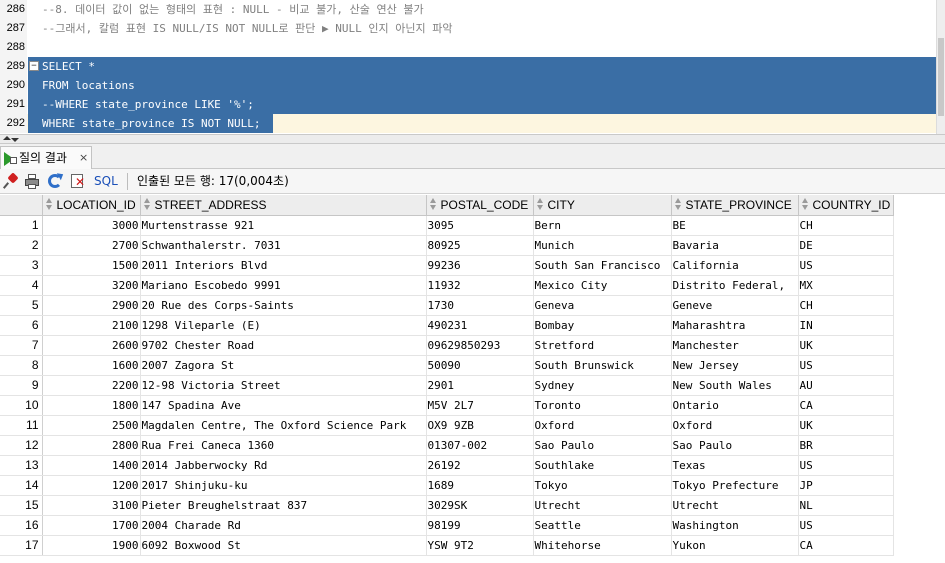  I want to click on cell-country-id: DE, so click(846, 245).